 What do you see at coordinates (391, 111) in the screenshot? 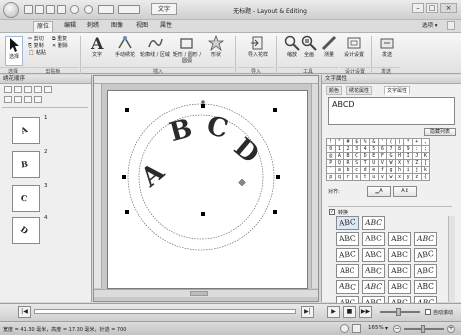
I see `text-input: ABCD` at bounding box center [391, 111].